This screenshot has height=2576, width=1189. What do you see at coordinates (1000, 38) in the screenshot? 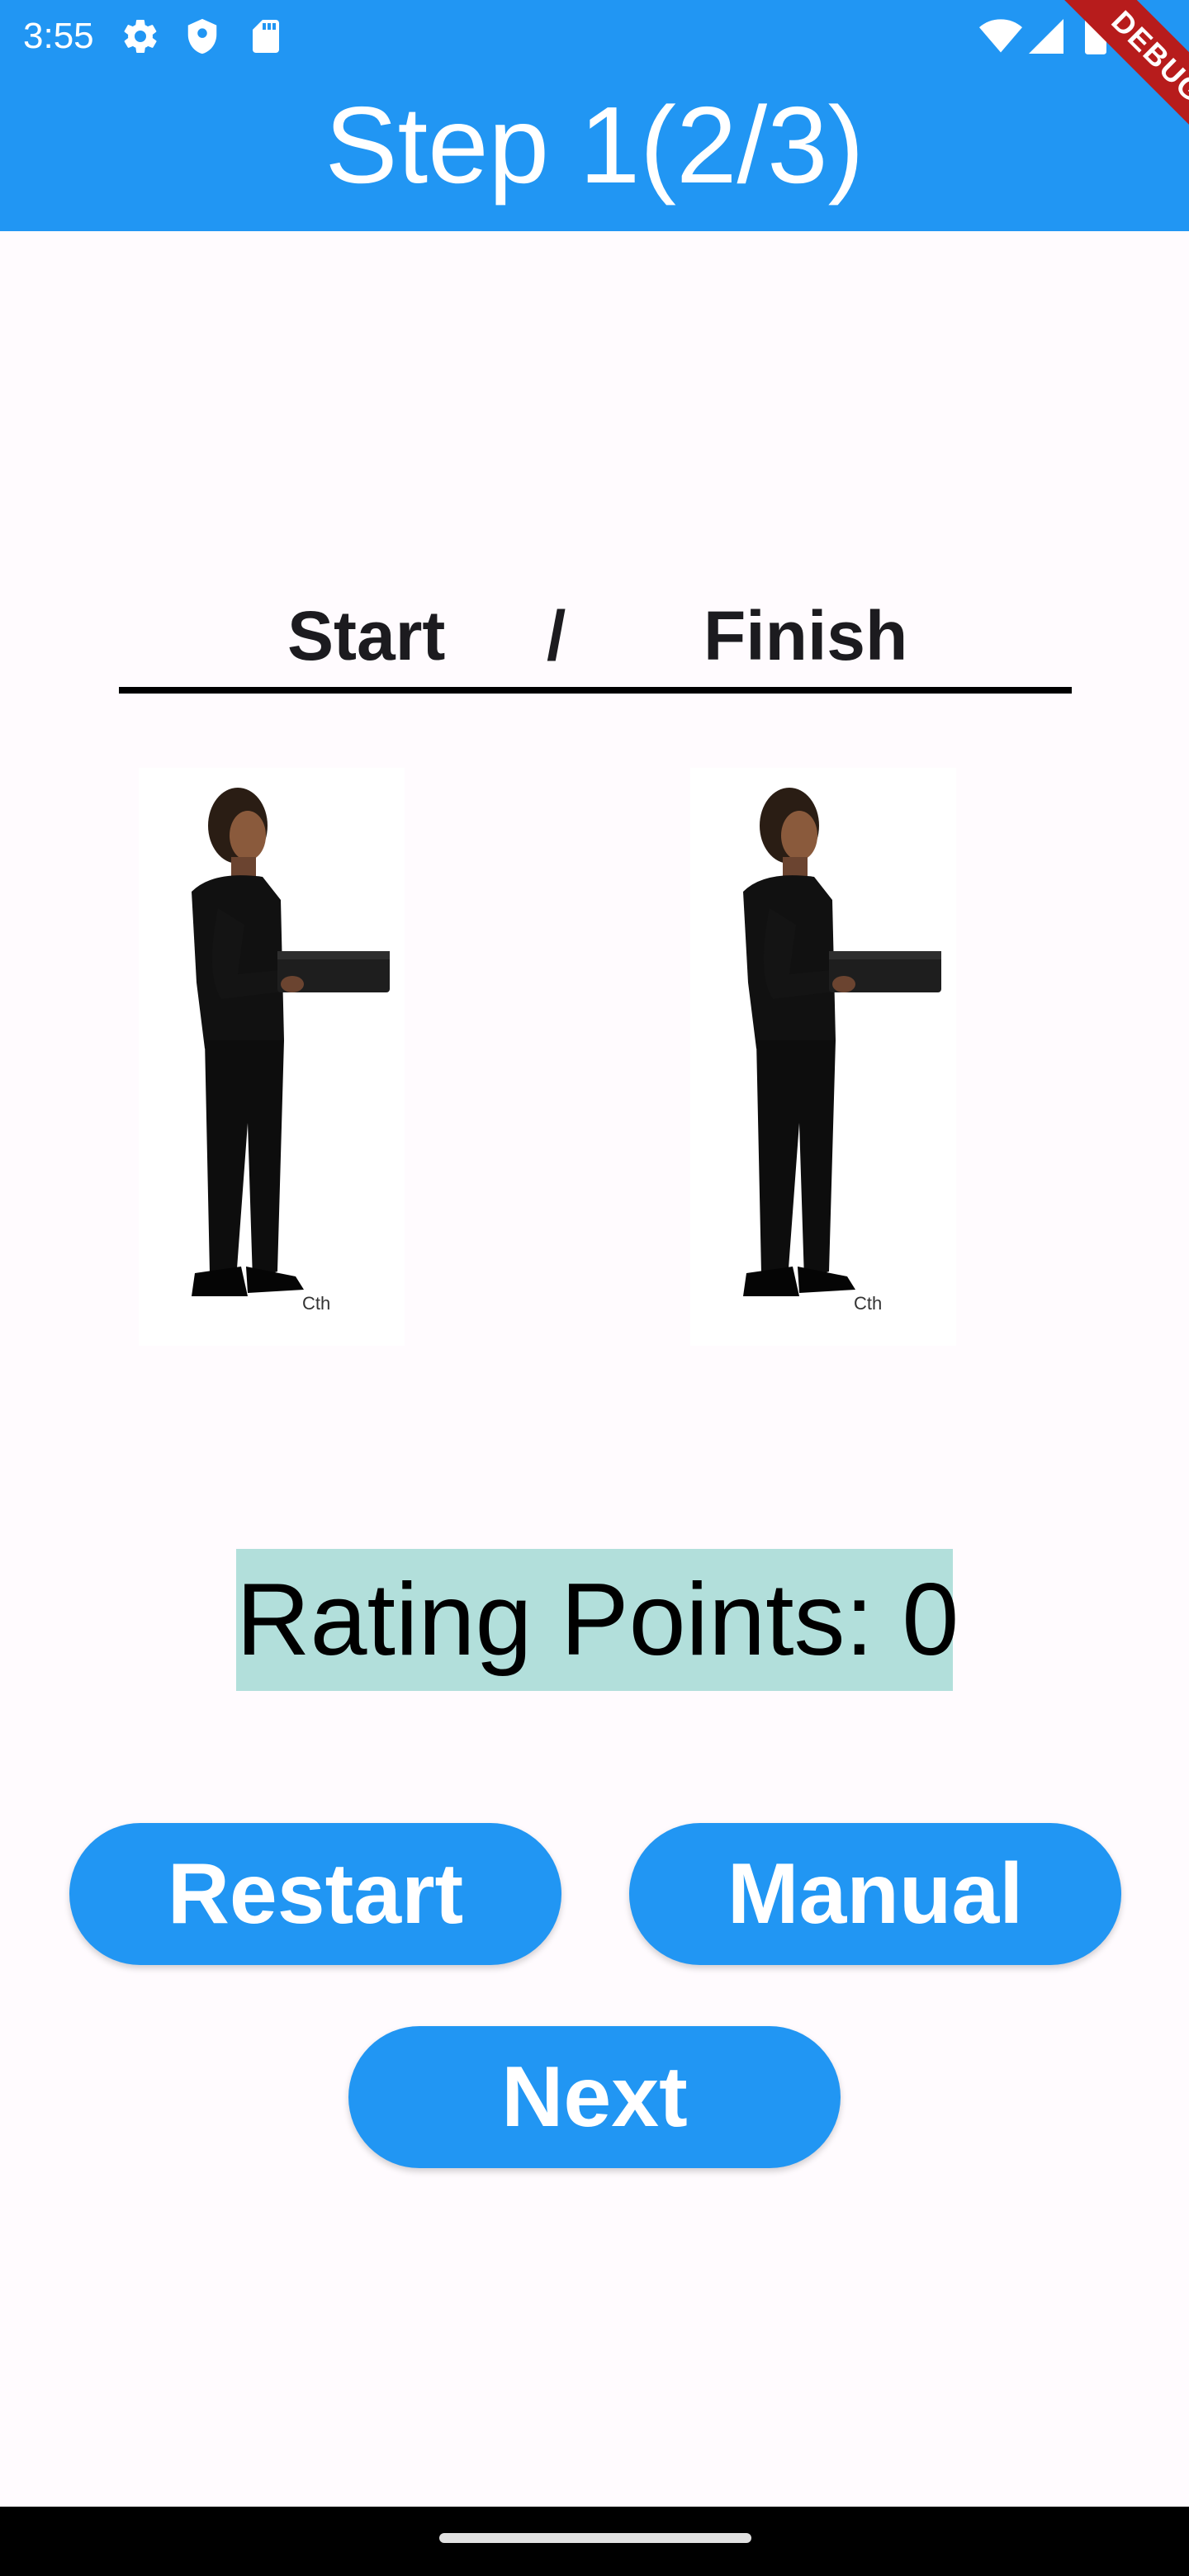
I see `wifi-icon` at bounding box center [1000, 38].